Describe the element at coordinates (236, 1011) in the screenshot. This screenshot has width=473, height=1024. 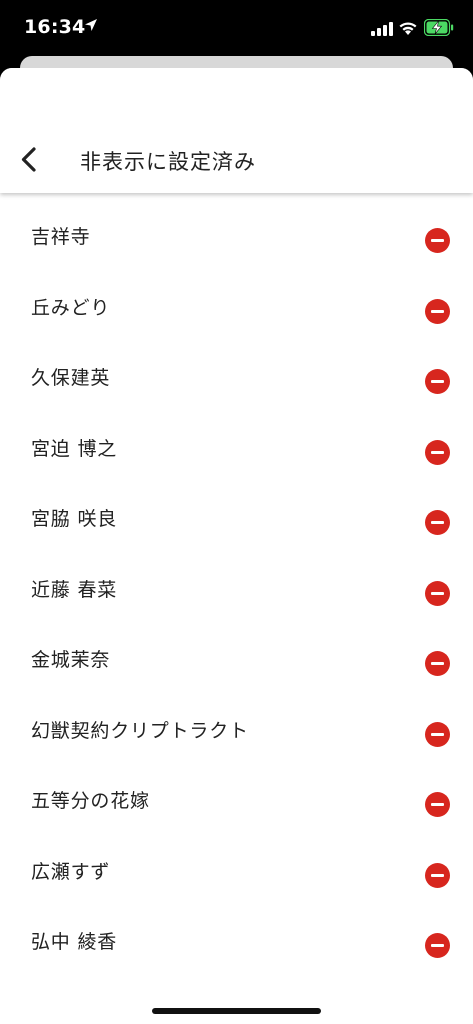
I see `home-indicator` at that location.